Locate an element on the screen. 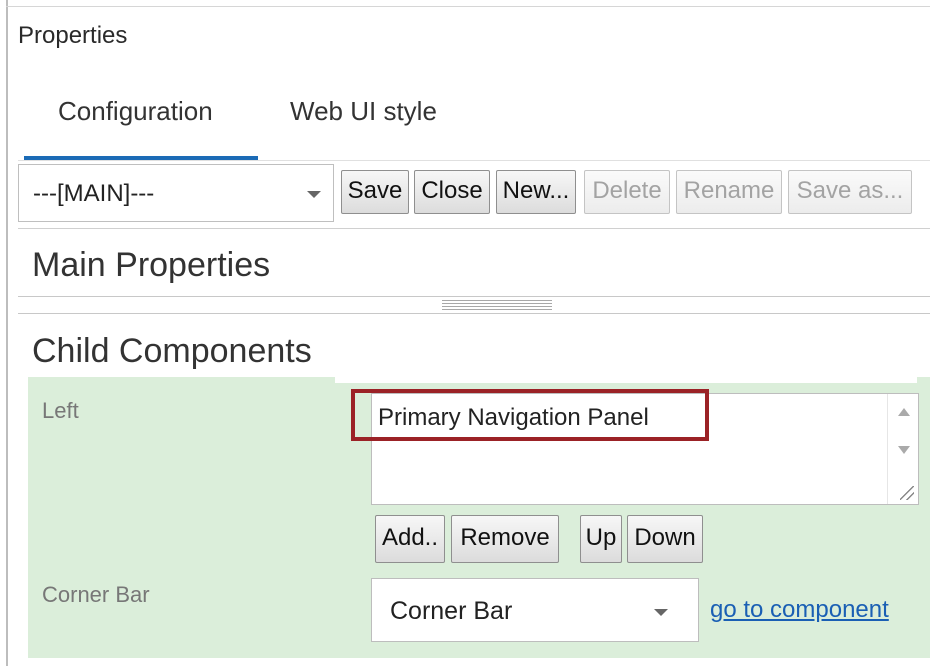 This screenshot has width=930, height=666. save-button: Save is located at coordinates (375, 192).